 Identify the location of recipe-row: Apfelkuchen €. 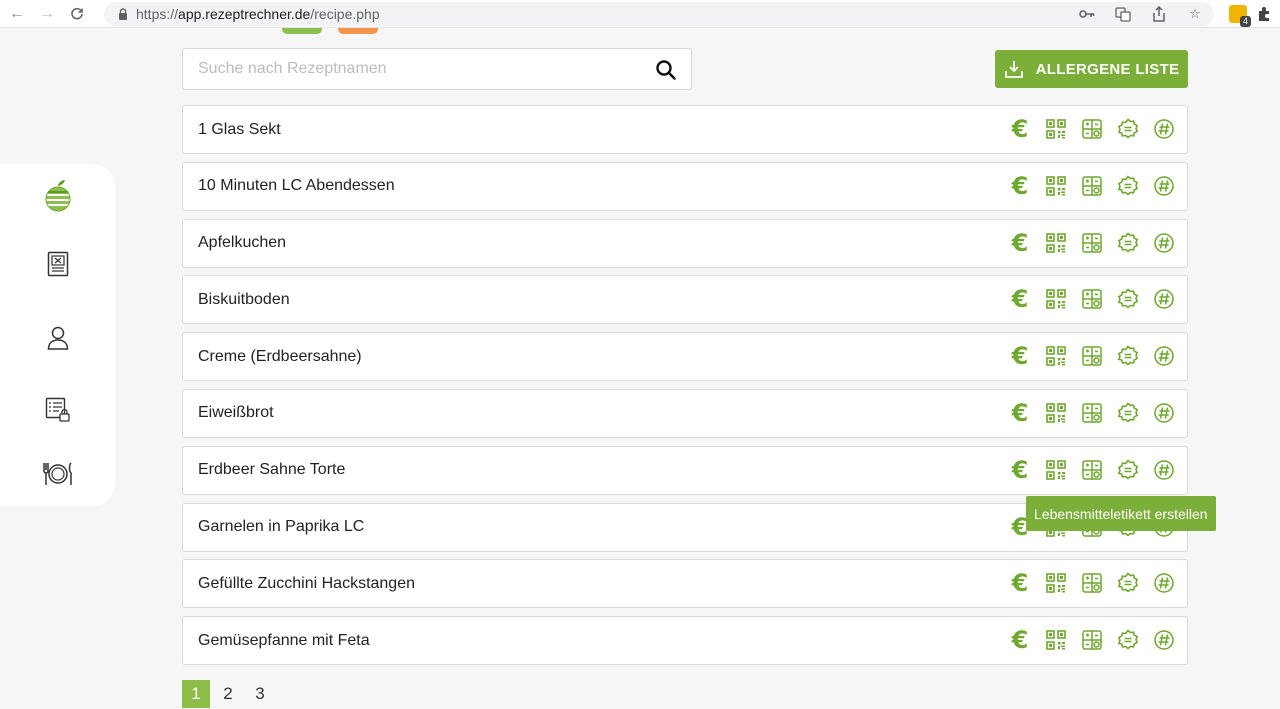
(685, 243).